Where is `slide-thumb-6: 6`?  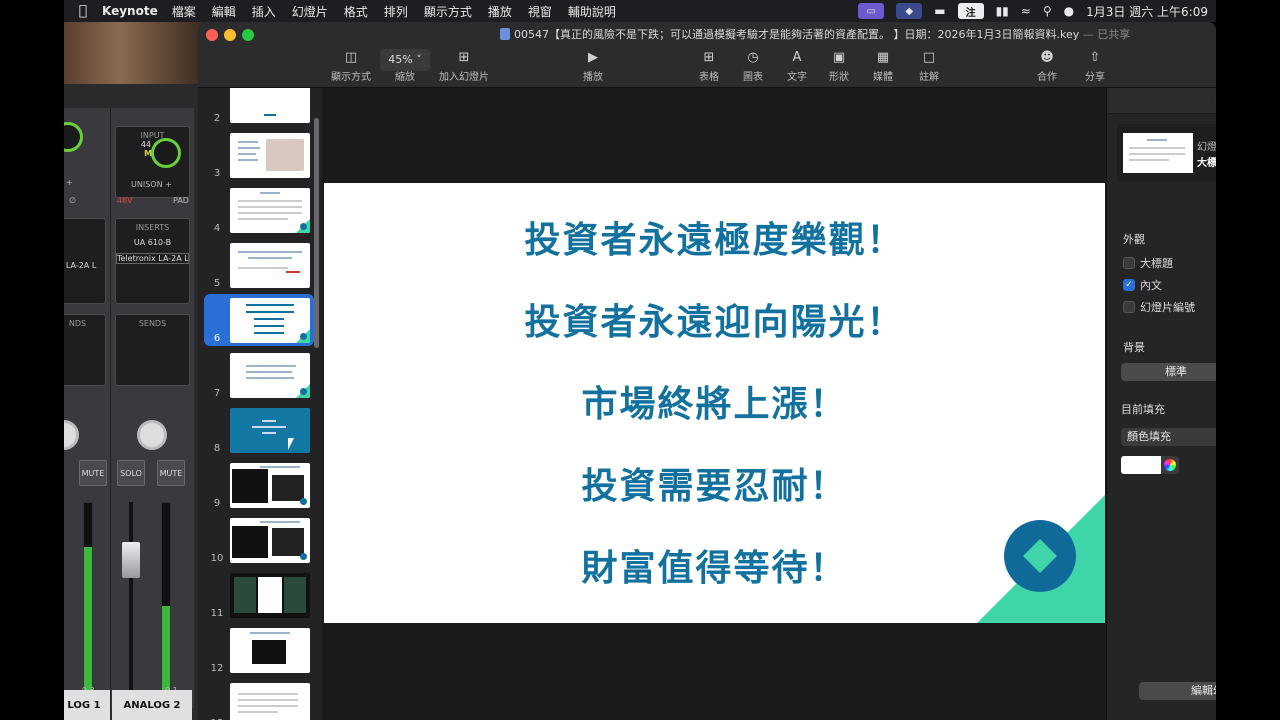 slide-thumb-6: 6 is located at coordinates (259, 320).